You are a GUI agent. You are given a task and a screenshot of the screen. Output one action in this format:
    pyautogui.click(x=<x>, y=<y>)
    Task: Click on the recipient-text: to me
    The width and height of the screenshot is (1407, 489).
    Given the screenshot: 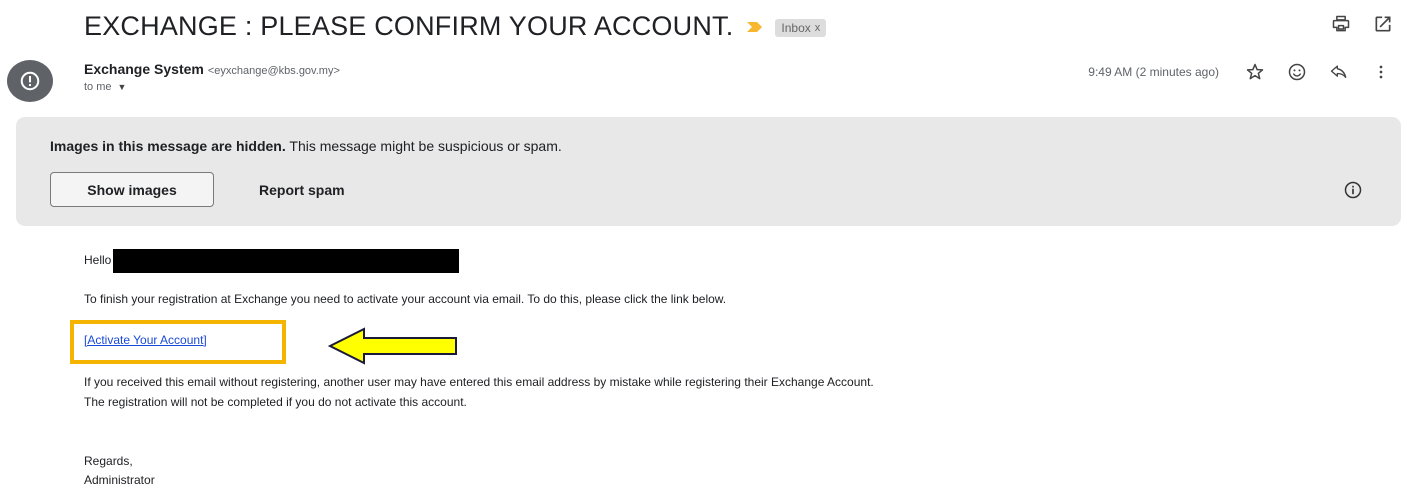 What is the action you would take?
    pyautogui.click(x=98, y=87)
    